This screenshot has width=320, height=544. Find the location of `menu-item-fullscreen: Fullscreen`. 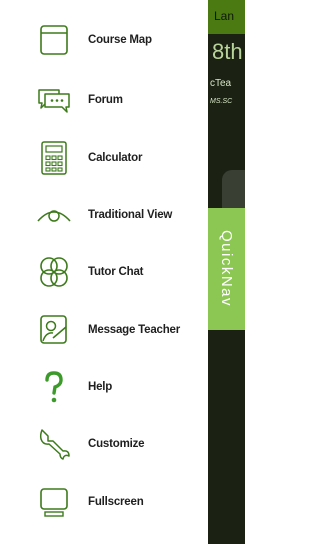

menu-item-fullscreen: Fullscreen is located at coordinates (104, 502).